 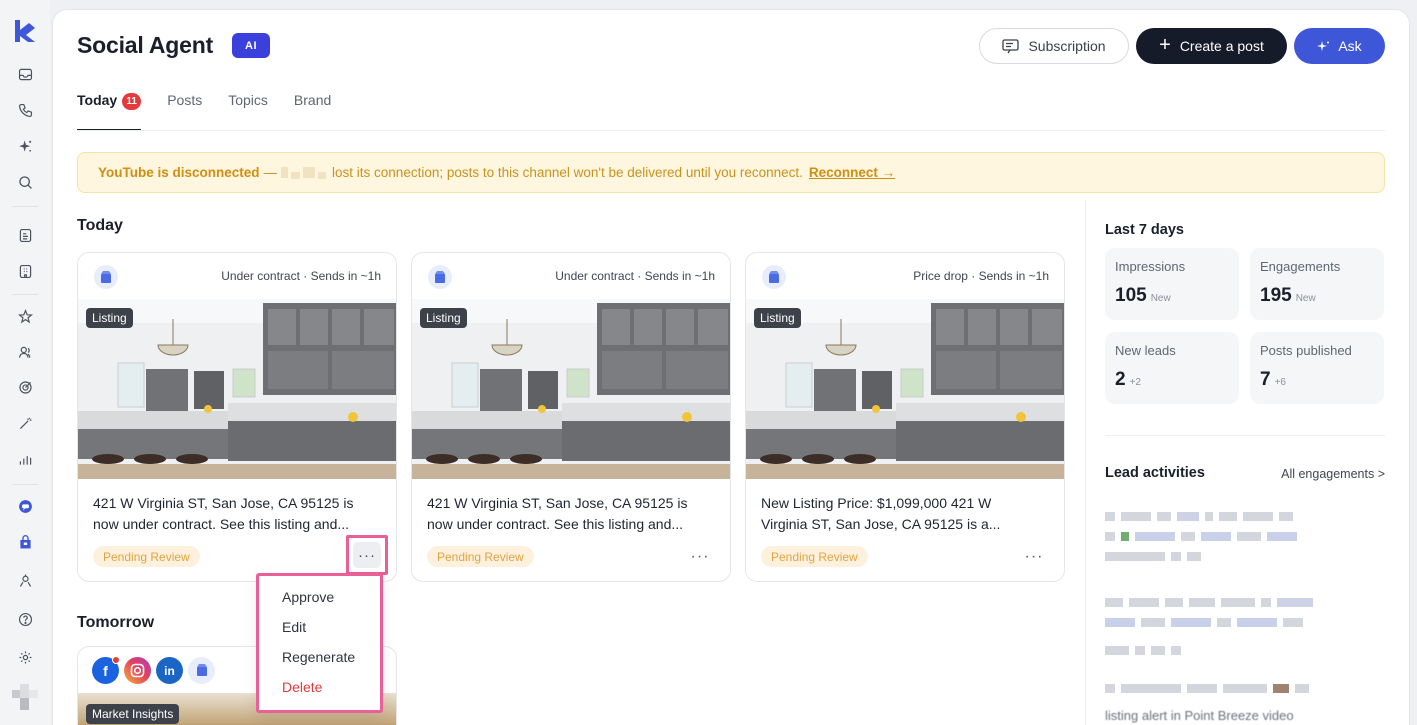 What do you see at coordinates (25, 697) in the screenshot?
I see `user-avatar` at bounding box center [25, 697].